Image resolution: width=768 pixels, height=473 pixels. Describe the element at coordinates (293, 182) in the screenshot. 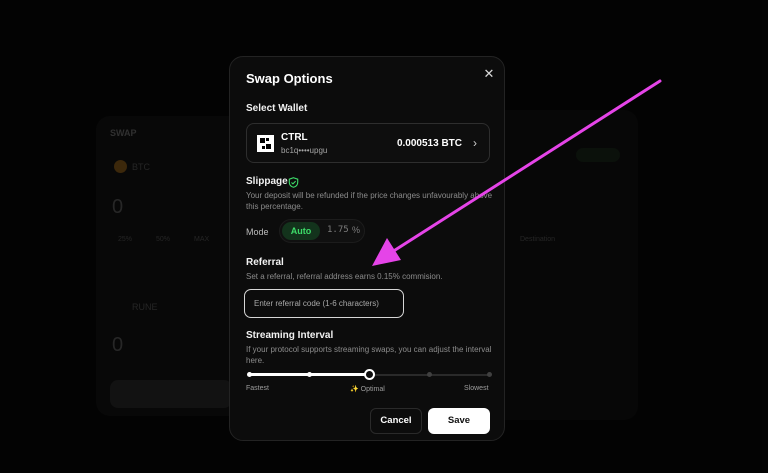

I see `shield-check-icon` at that location.